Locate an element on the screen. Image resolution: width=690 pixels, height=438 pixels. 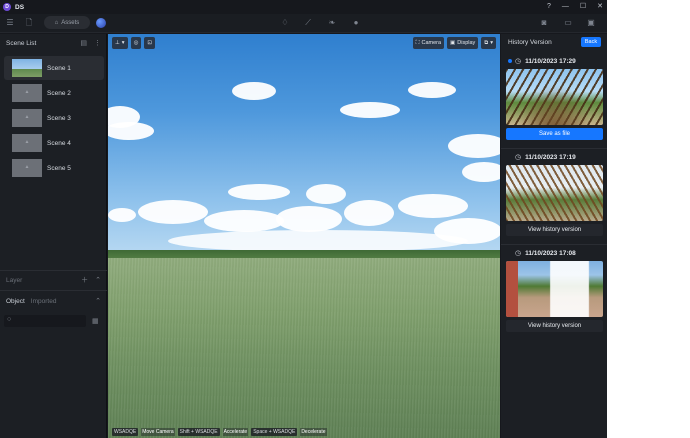
axis-icon: ⊥ is located at coordinates (117, 43).